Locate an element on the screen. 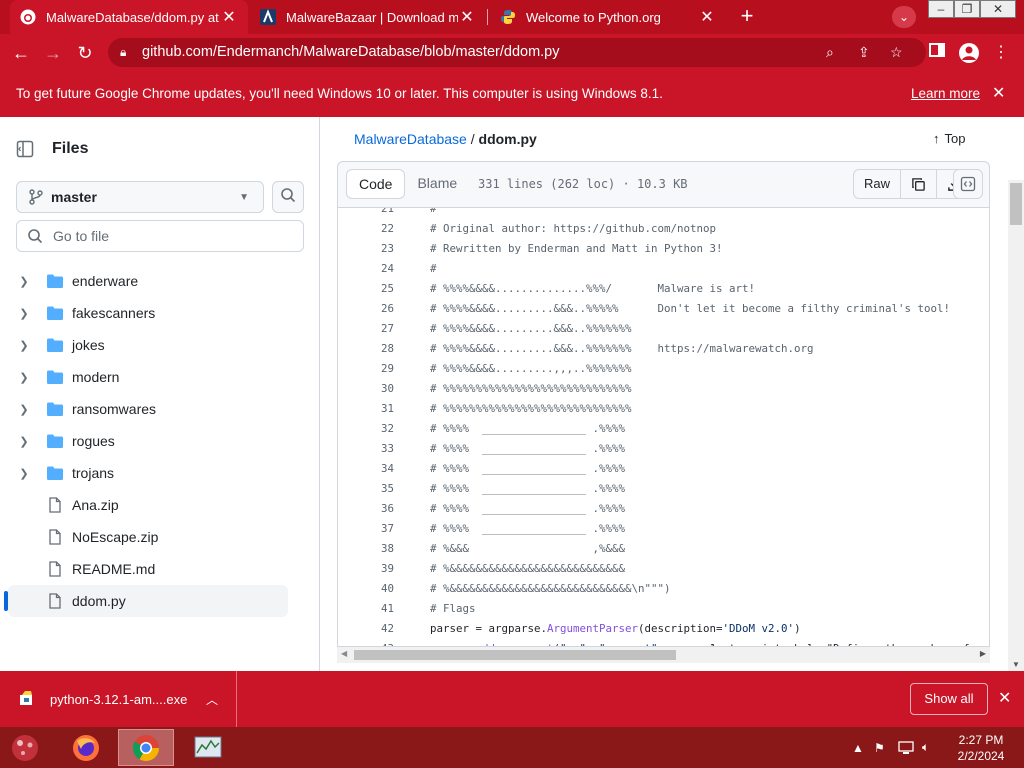  new-tab-button: + is located at coordinates (747, 17).